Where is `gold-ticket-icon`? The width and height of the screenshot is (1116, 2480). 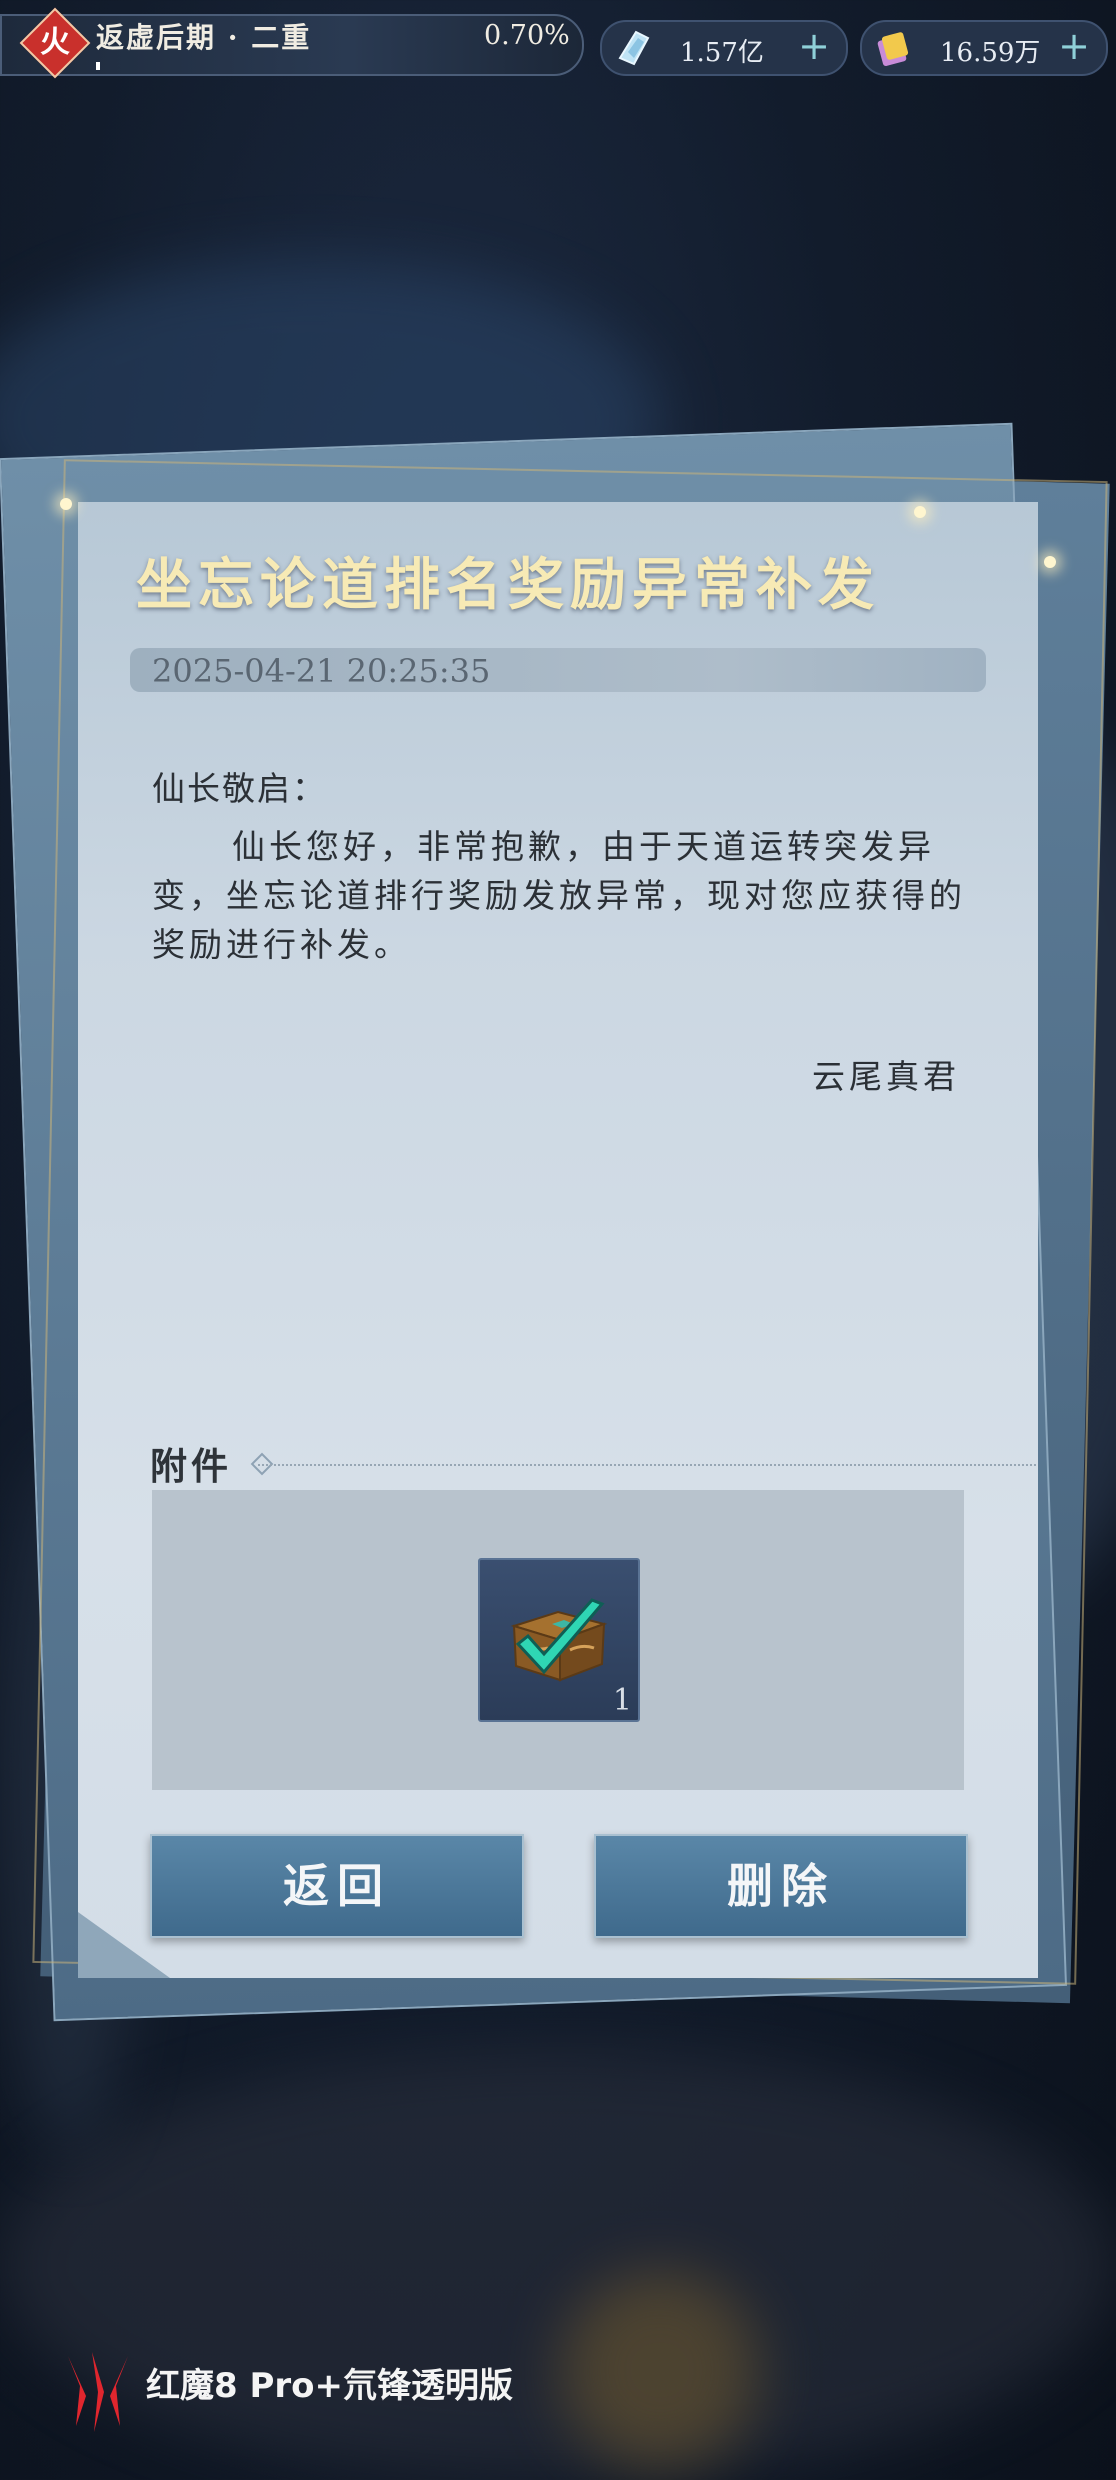
gold-ticket-icon is located at coordinates (893, 49).